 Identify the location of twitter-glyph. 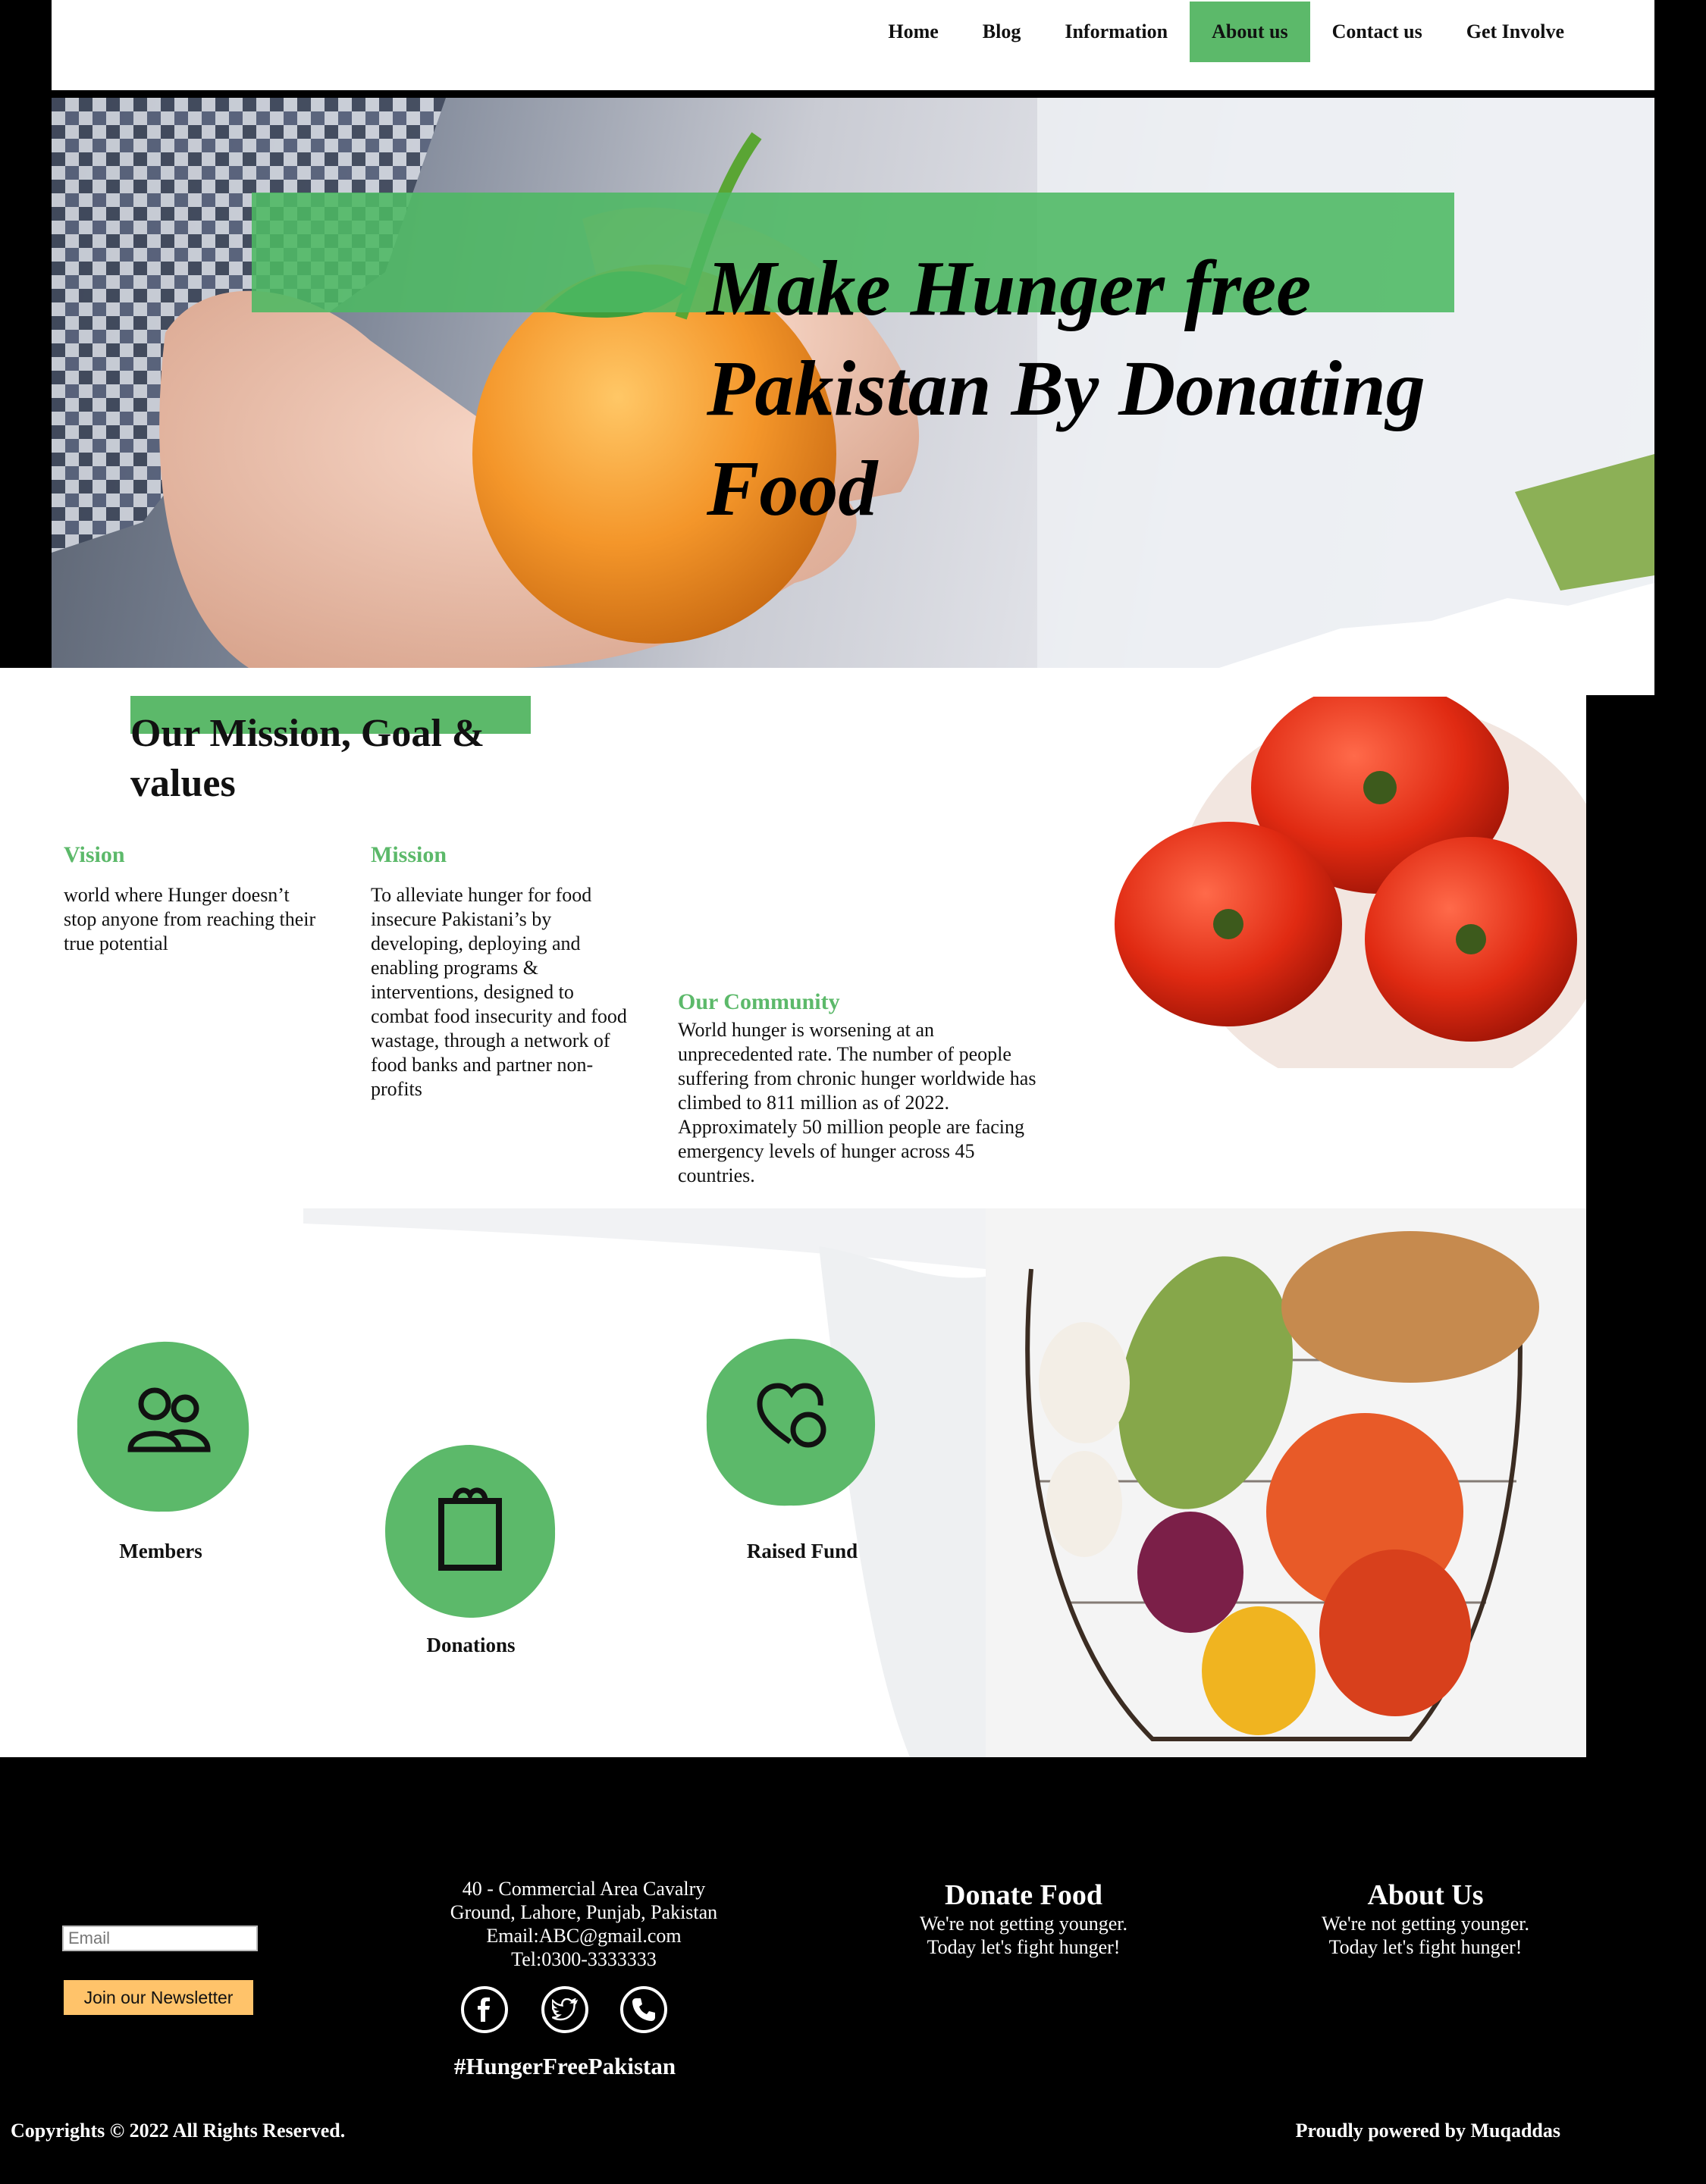
(565, 2009).